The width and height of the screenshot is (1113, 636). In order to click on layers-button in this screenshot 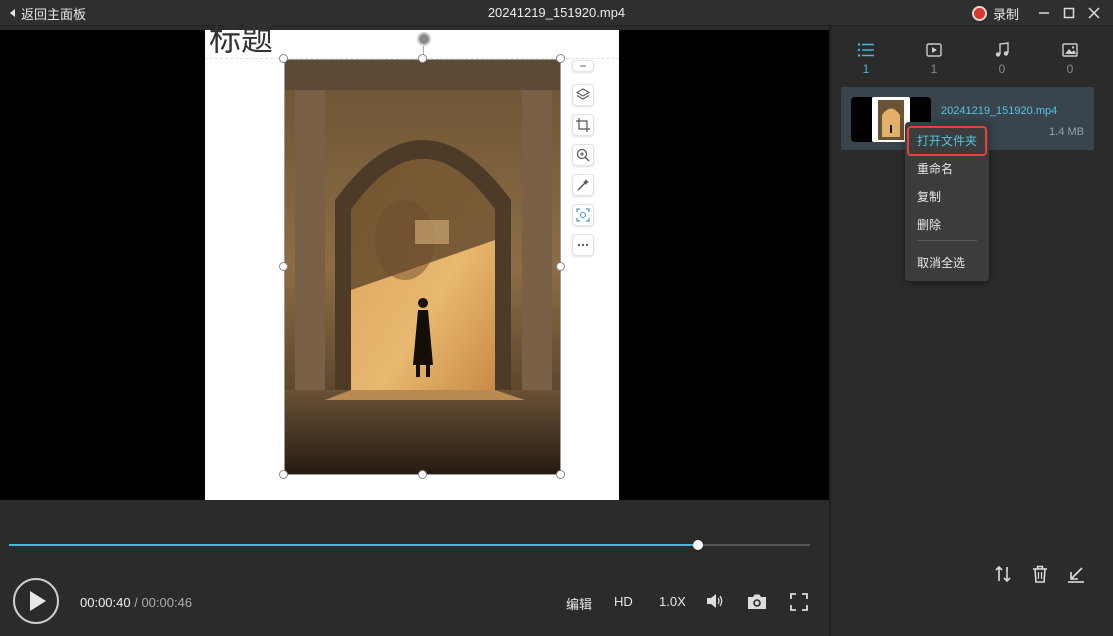, I will do `click(583, 95)`.